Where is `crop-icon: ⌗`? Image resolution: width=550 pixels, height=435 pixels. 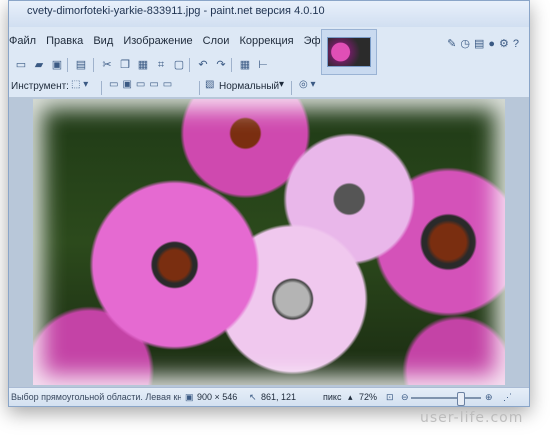 crop-icon: ⌗ is located at coordinates (161, 65).